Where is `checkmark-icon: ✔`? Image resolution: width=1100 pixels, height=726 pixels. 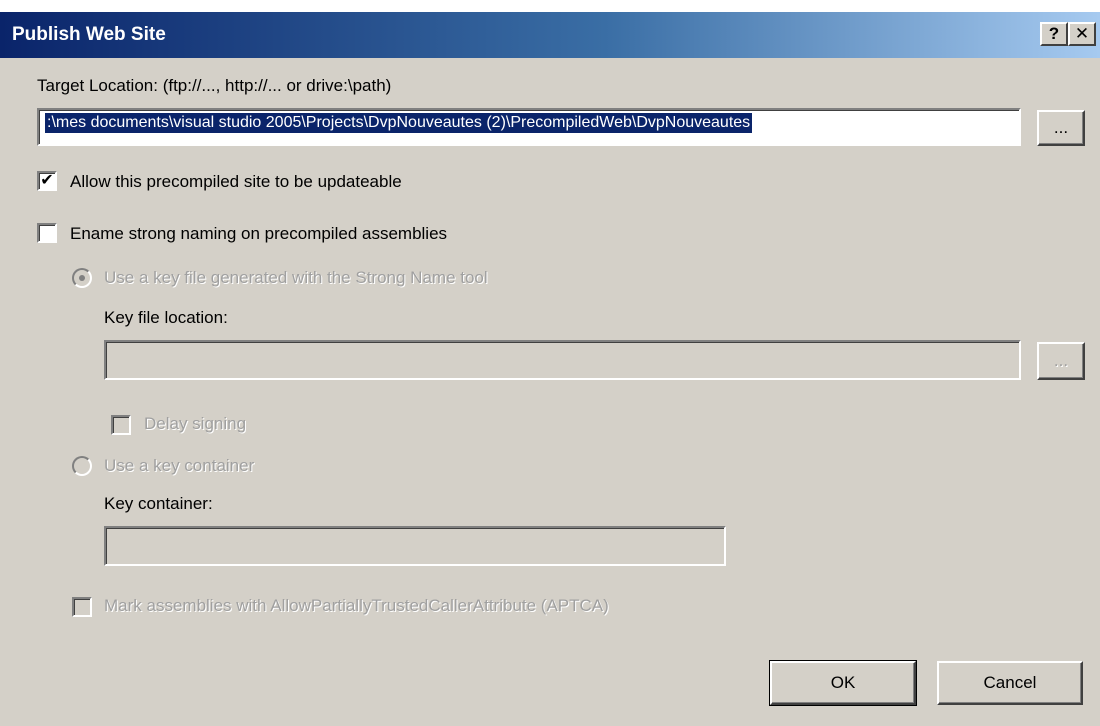 checkmark-icon: ✔ is located at coordinates (47, 180).